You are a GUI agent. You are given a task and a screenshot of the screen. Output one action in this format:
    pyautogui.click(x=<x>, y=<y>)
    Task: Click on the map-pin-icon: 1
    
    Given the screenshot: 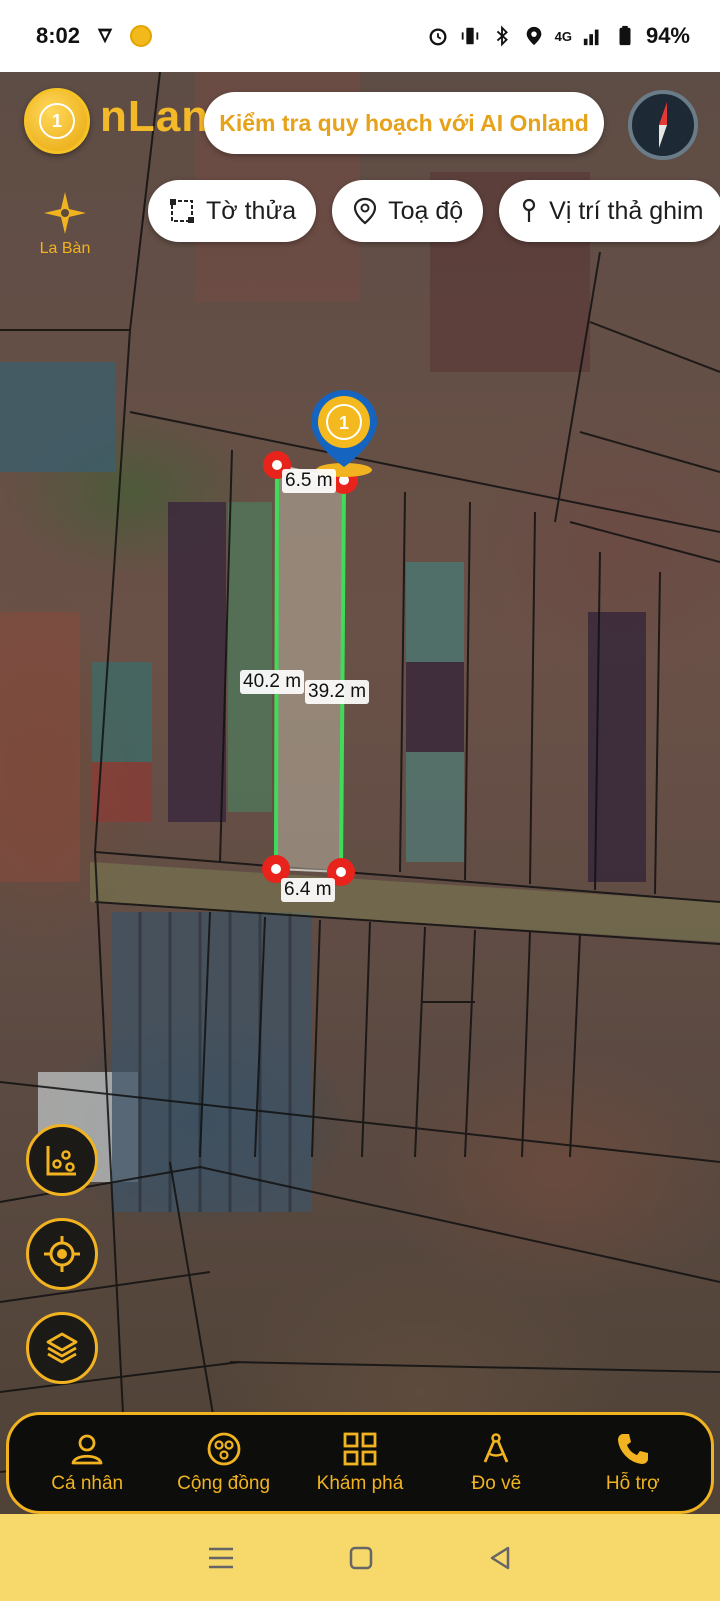 What is the action you would take?
    pyautogui.click(x=344, y=433)
    